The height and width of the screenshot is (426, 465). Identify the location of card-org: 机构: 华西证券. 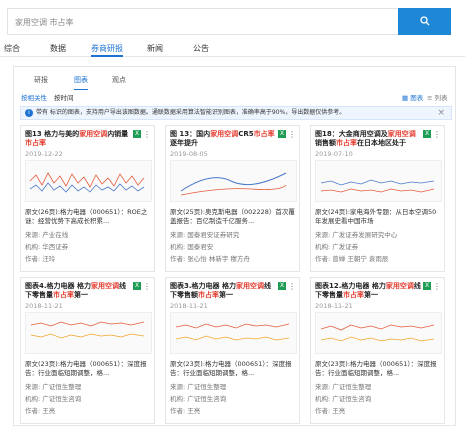
(47, 247).